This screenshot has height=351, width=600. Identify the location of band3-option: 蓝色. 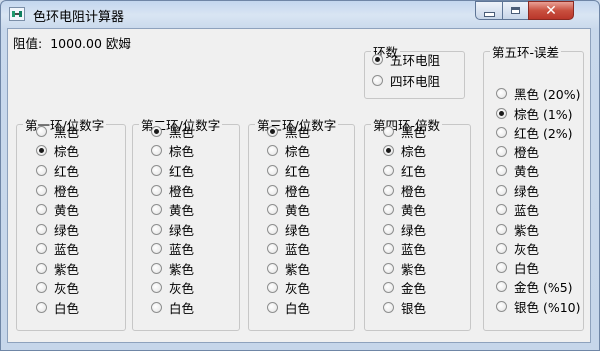
(288, 248).